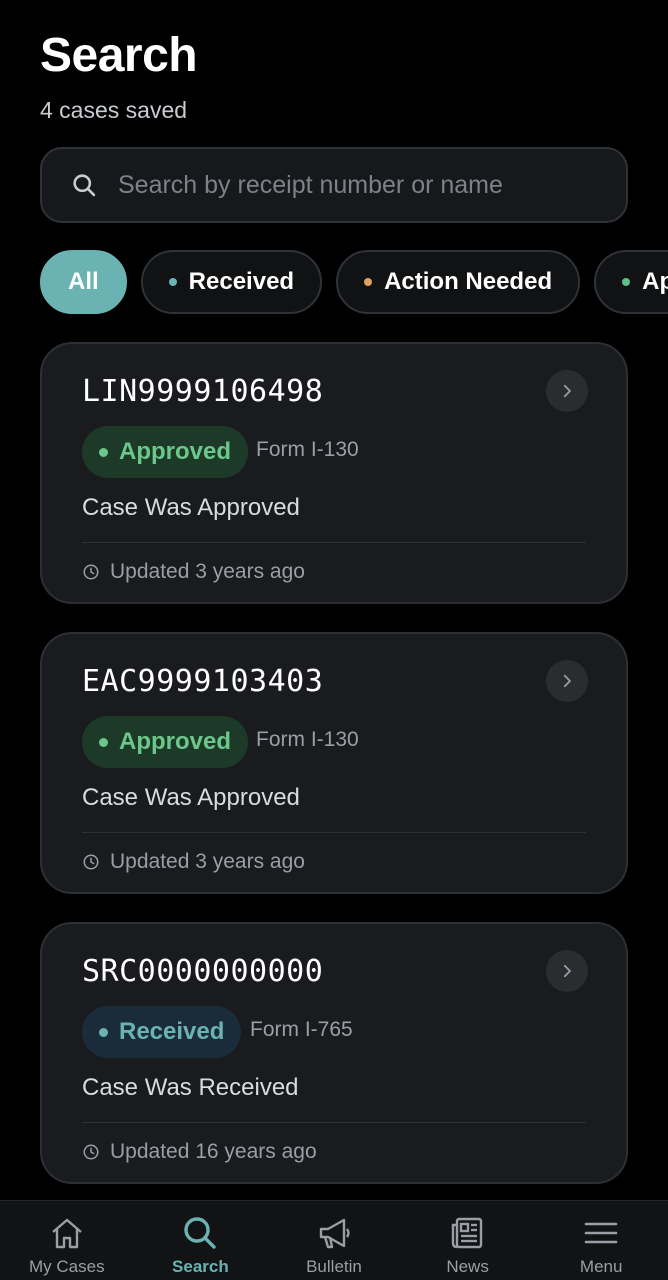 The image size is (668, 1280). I want to click on filter-chip-approved: App, so click(631, 282).